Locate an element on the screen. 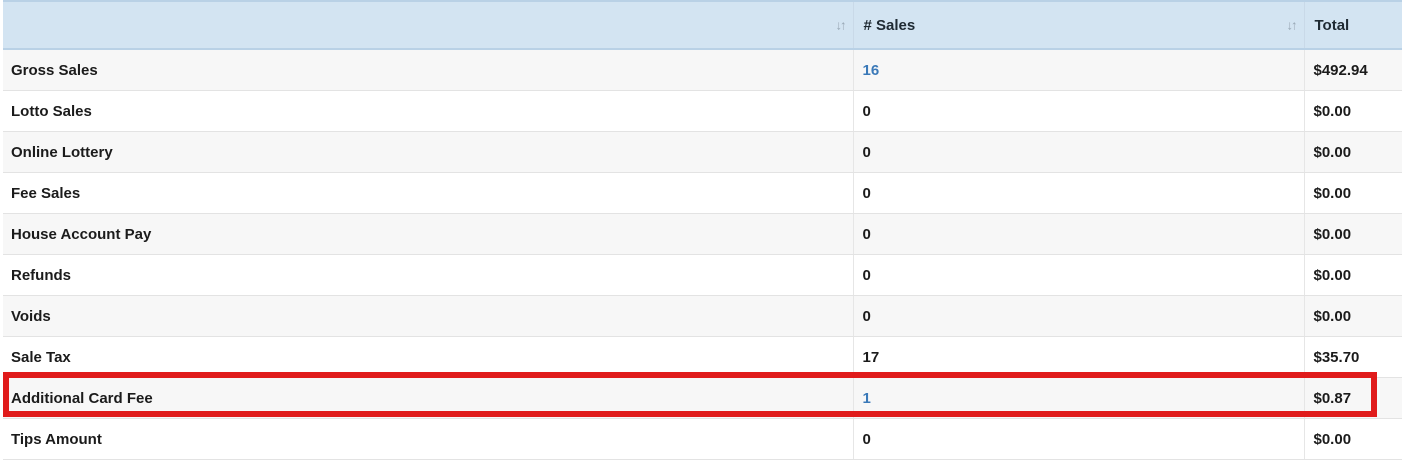 This screenshot has height=460, width=1402. table-row: Online Lottery 0 $0.00 is located at coordinates (702, 152).